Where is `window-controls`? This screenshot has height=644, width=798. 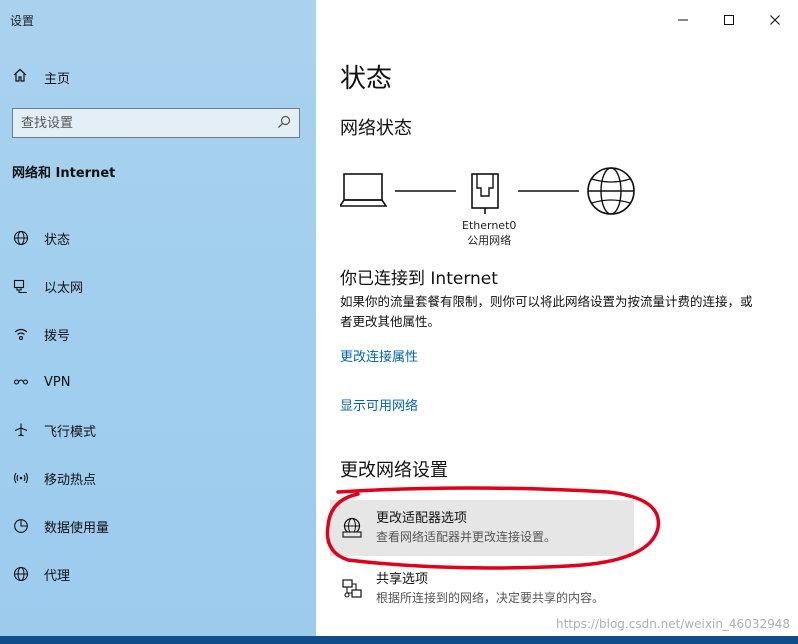 window-controls is located at coordinates (729, 20).